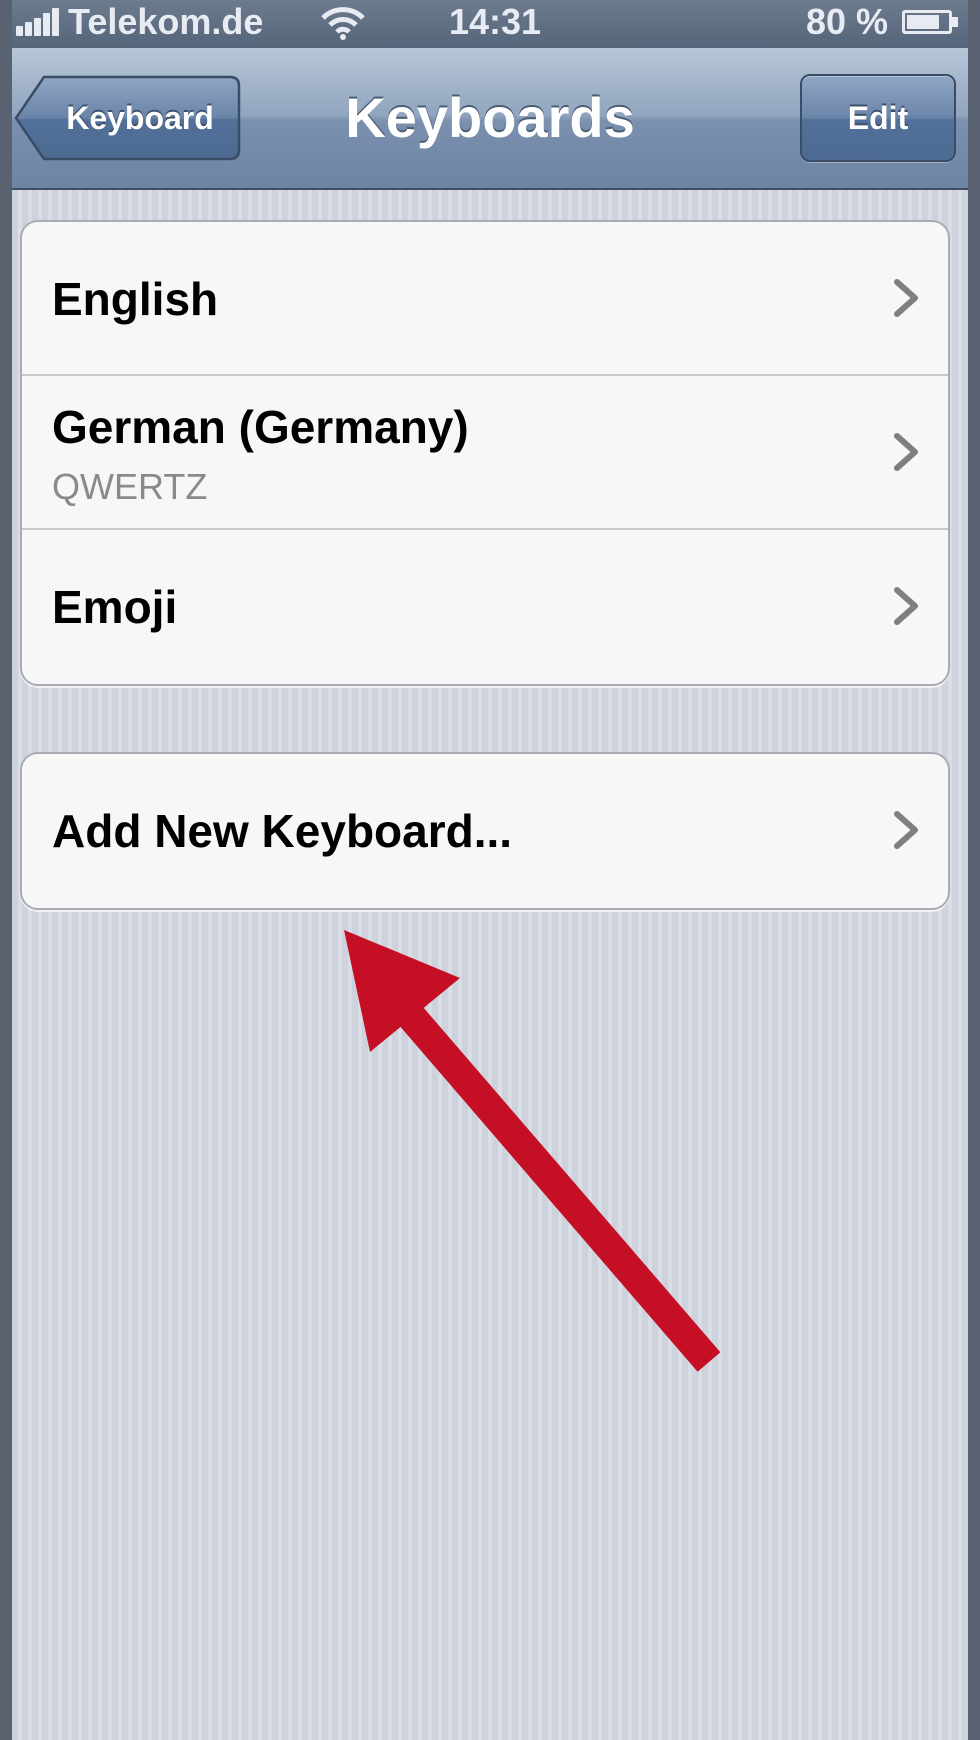 The image size is (980, 1740). I want to click on status-bar: Telekom.de 14:31 80 %, so click(490, 24).